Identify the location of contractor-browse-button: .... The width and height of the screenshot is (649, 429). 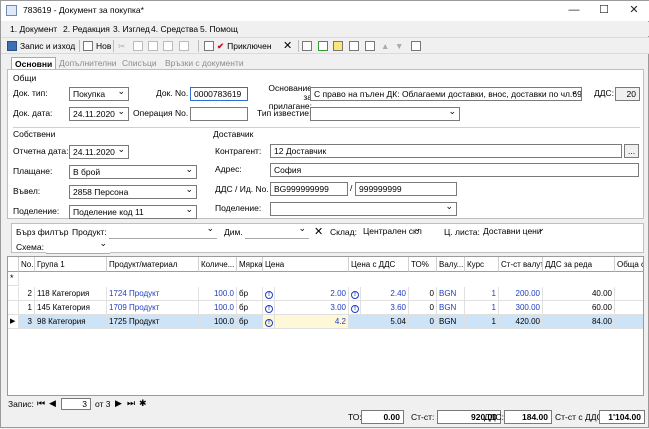
(631, 151).